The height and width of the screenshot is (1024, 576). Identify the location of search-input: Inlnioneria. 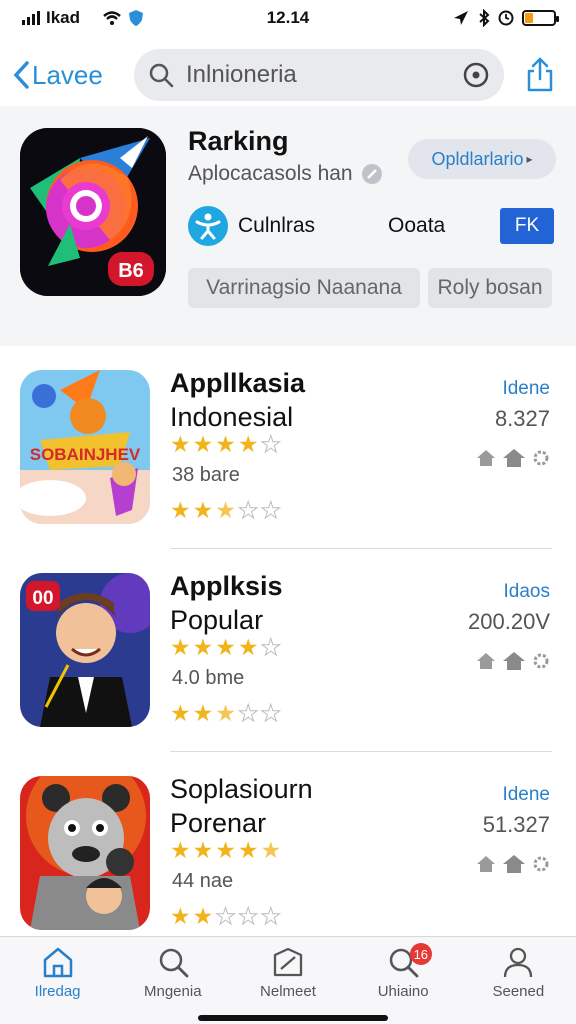
(318, 75).